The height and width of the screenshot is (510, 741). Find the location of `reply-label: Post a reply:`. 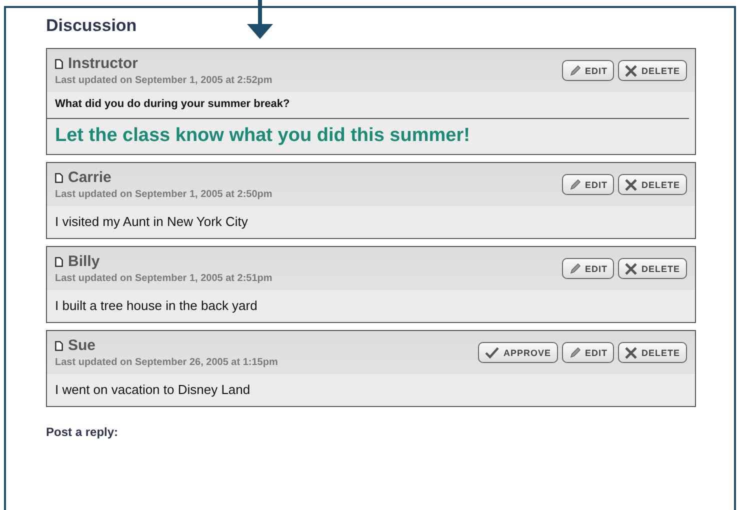

reply-label: Post a reply: is located at coordinates (83, 432).